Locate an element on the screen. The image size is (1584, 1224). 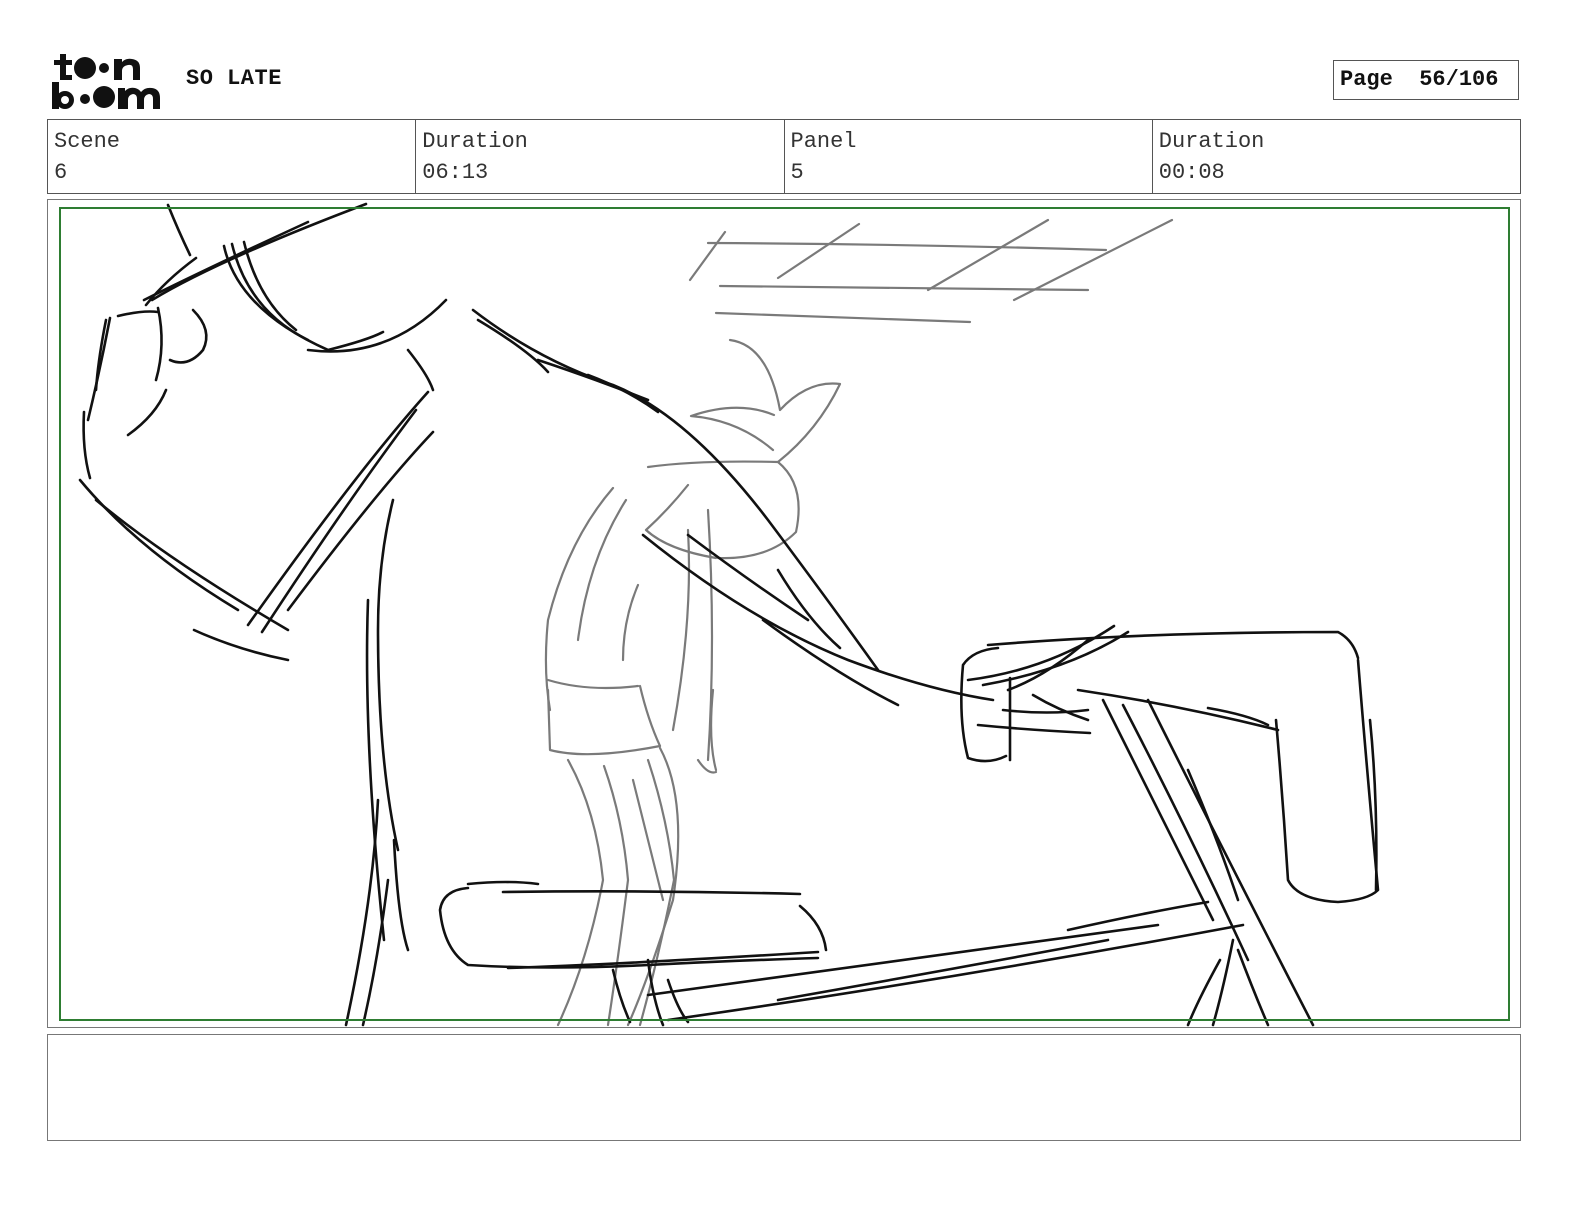
panel-duration-value: 00:08 is located at coordinates (1191, 172).